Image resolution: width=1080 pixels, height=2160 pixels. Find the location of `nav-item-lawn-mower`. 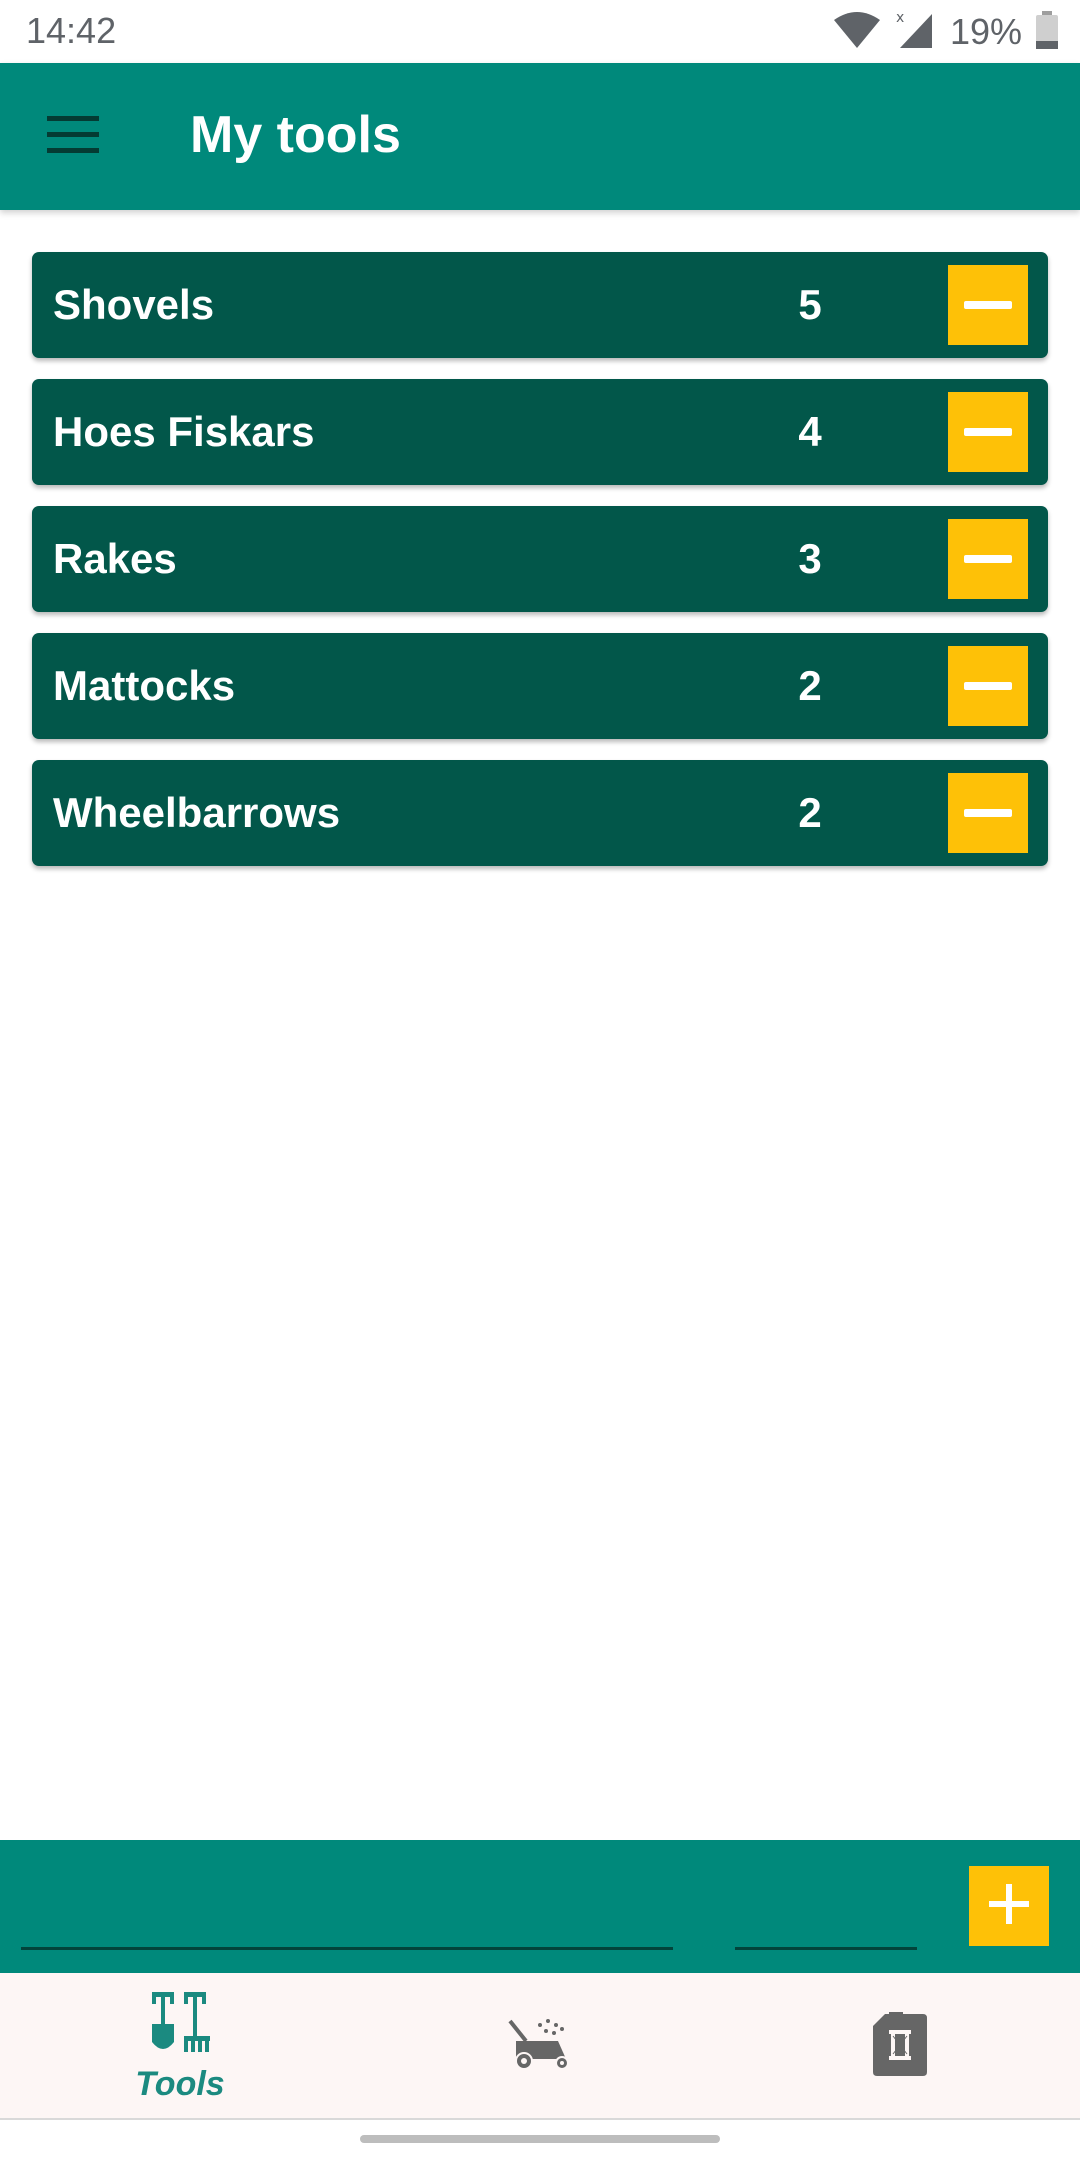

nav-item-lawn-mower is located at coordinates (540, 2046).